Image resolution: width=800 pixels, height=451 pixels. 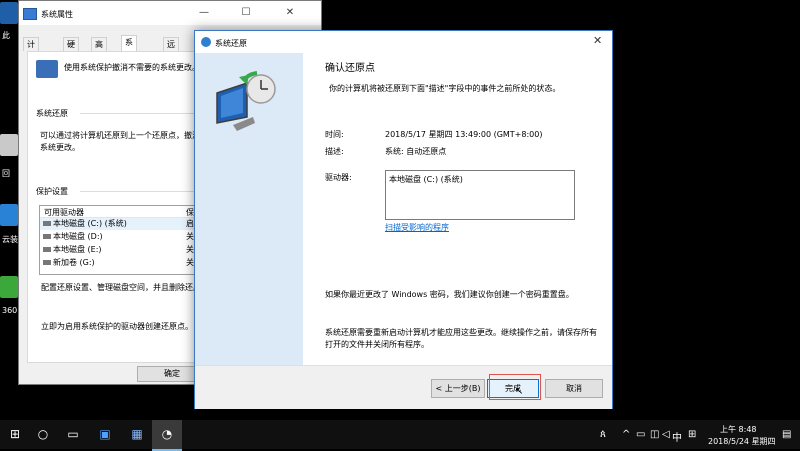 I want to click on restore-monitor-icon, so click(x=246, y=101).